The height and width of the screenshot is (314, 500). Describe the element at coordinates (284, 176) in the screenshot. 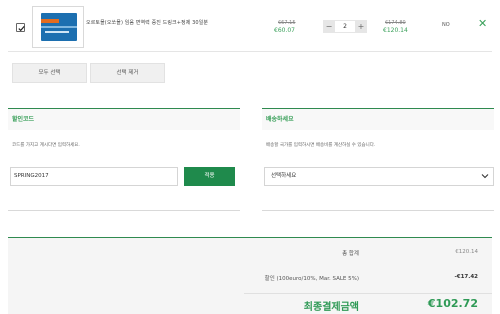

I see `shipping-select-value: 선택하세요` at that location.